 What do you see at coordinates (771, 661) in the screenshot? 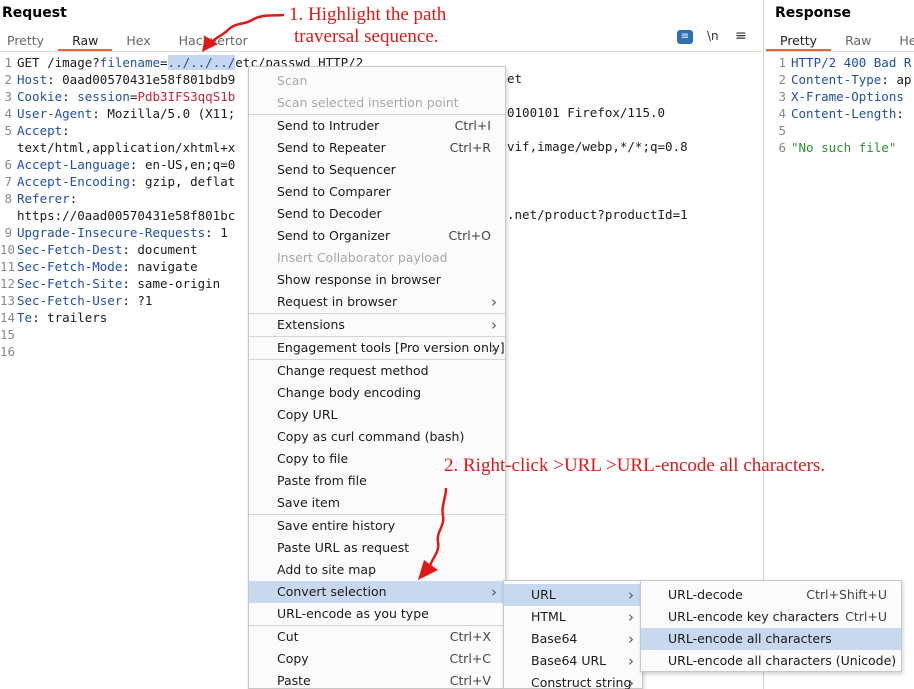
I see `menu-item-url-encode-all-characters-unicode: URL-encode all characters (Unicode)` at bounding box center [771, 661].